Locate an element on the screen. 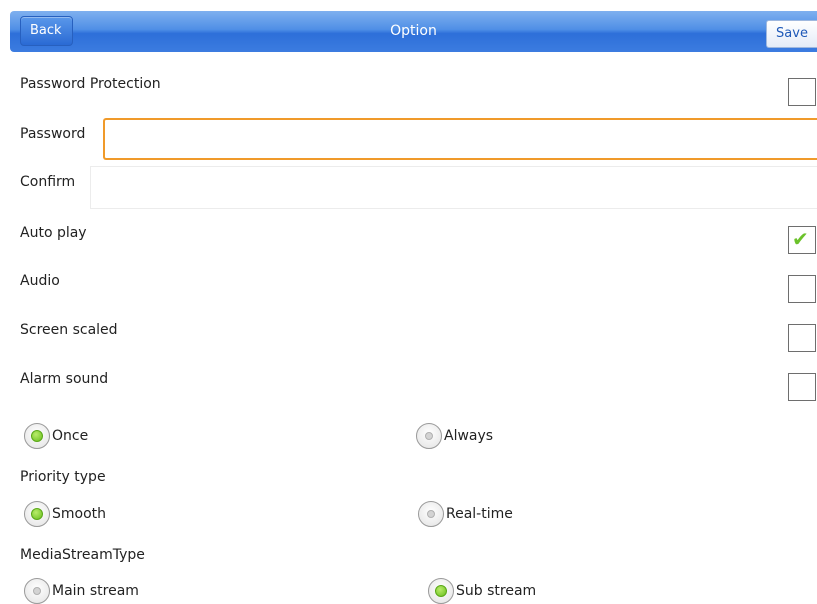  title-bar-background: Option Back Save is located at coordinates (413, 31).